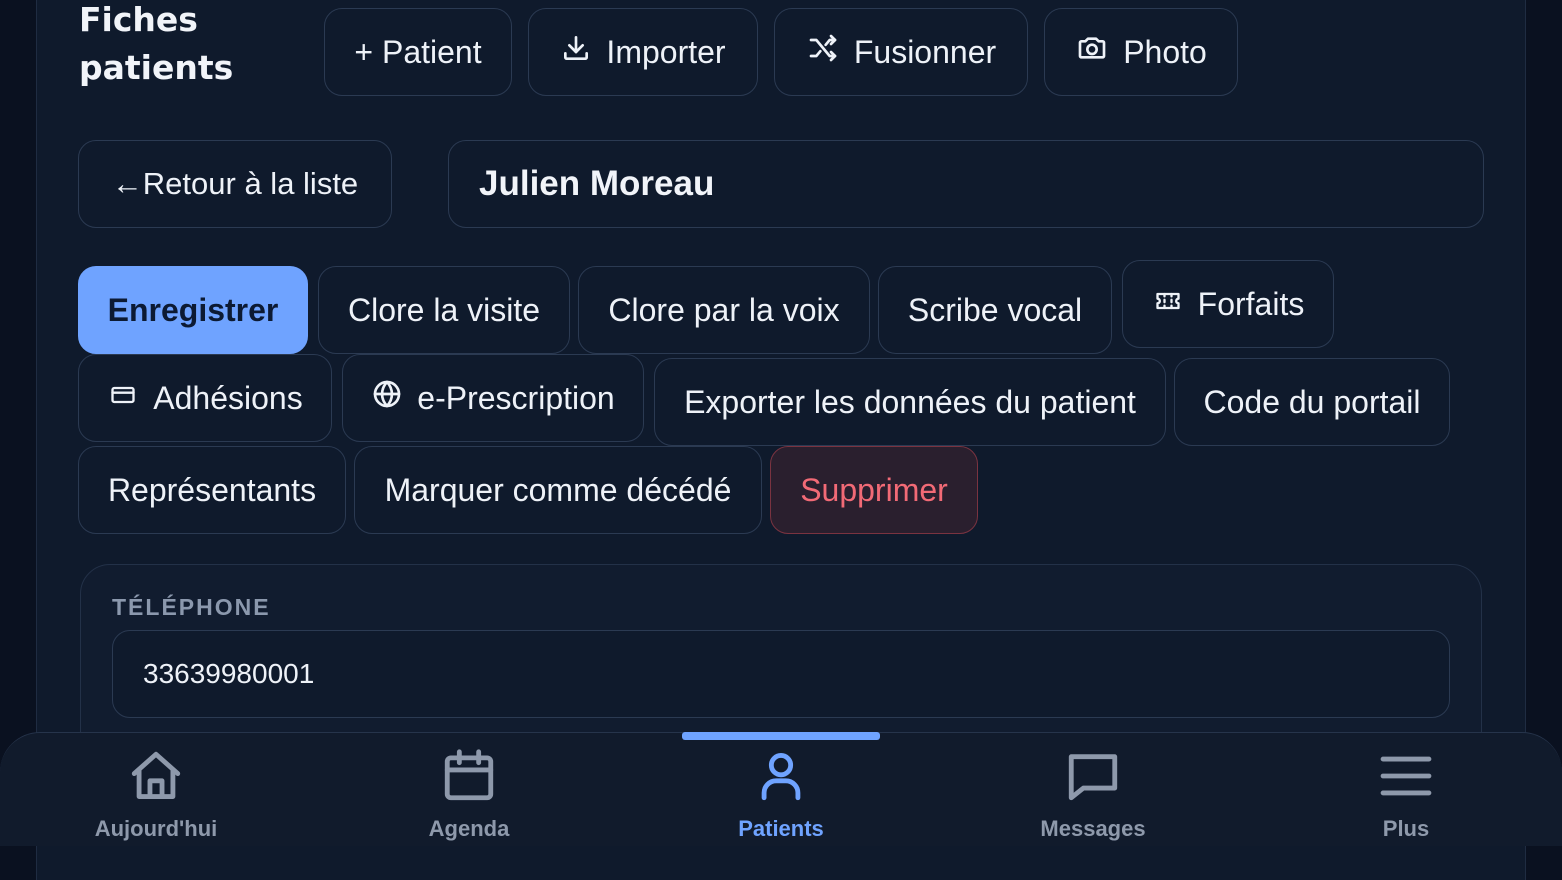 The height and width of the screenshot is (880, 1562). I want to click on delete-button: Supprimer, so click(874, 490).